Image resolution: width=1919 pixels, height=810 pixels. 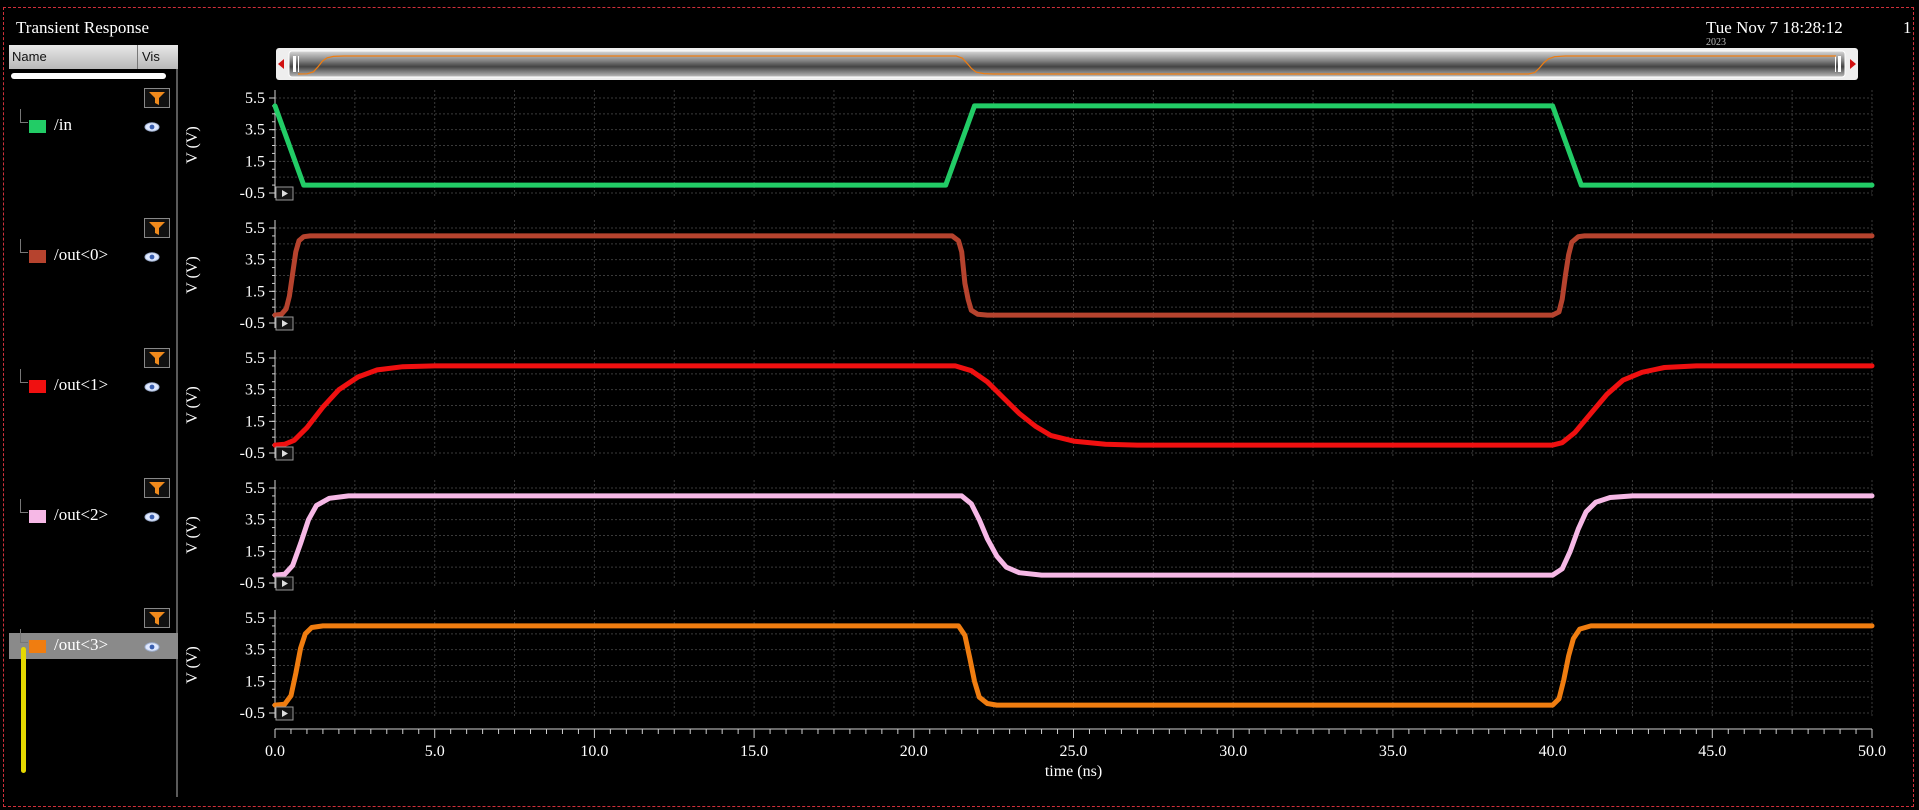 What do you see at coordinates (1074, 751) in the screenshot?
I see `x-tick-label: 25.0` at bounding box center [1074, 751].